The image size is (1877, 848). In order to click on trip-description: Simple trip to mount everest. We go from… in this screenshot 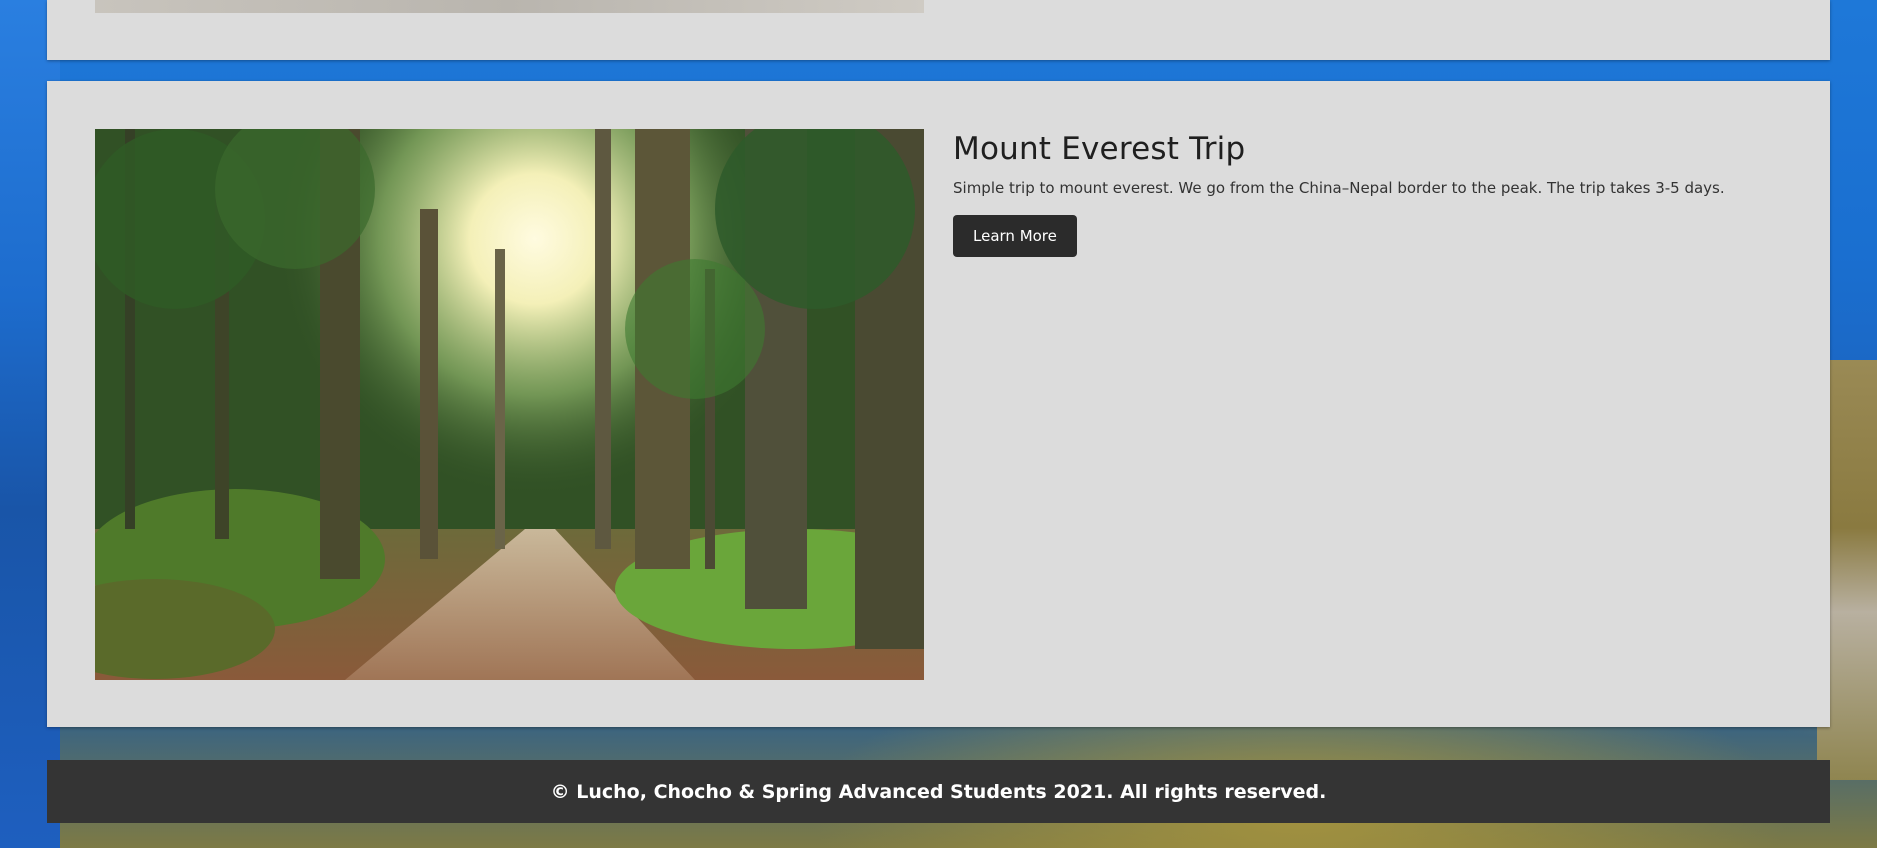, I will do `click(1339, 188)`.